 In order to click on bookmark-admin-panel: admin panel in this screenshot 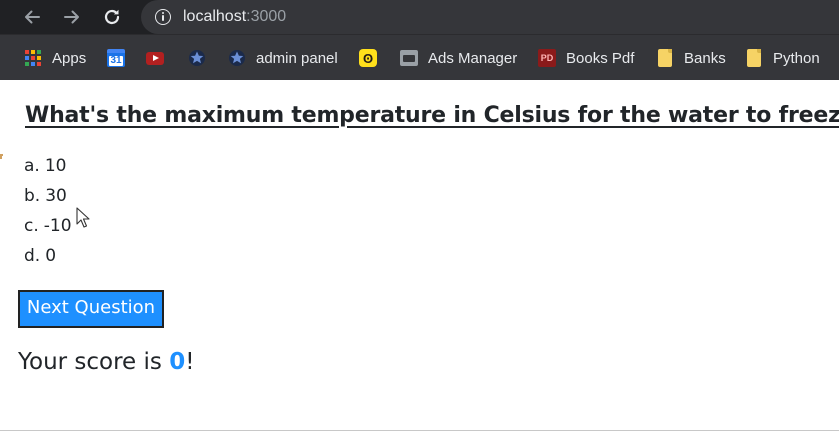, I will do `click(283, 58)`.